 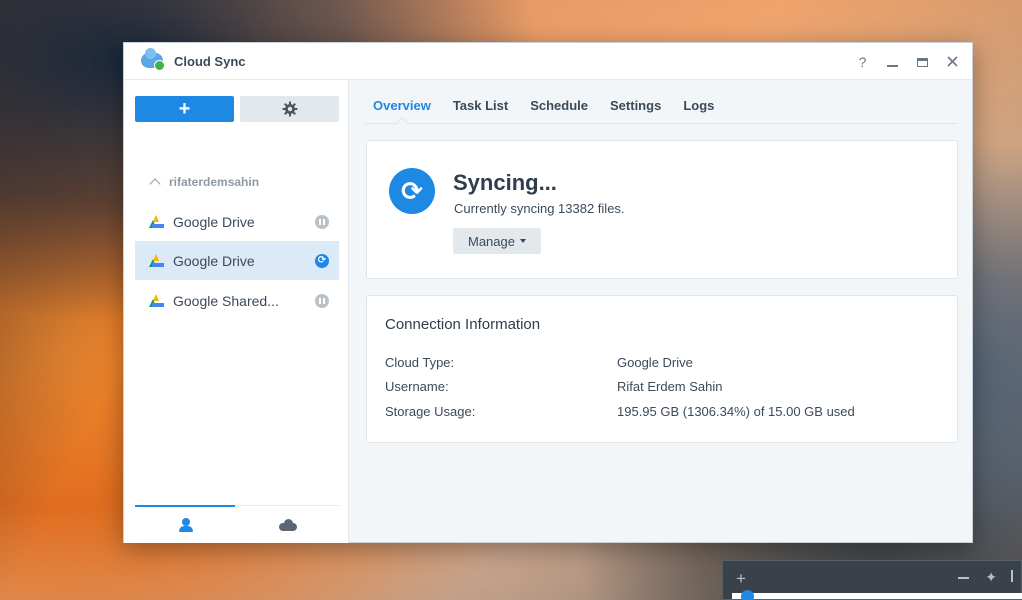 I want to click on title-bar: Cloud Sync ?, so click(x=548, y=61).